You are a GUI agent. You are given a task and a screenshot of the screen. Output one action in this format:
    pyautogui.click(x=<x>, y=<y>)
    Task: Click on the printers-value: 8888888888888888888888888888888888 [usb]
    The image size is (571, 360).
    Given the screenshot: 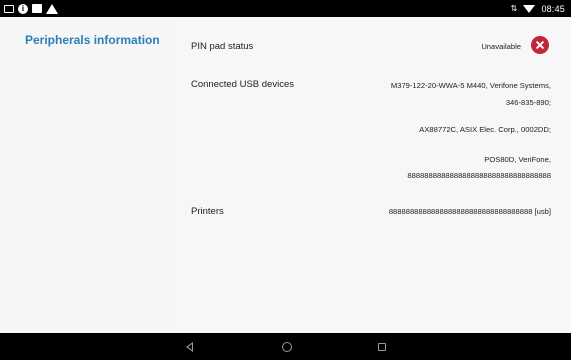 What is the action you would take?
    pyautogui.click(x=469, y=211)
    